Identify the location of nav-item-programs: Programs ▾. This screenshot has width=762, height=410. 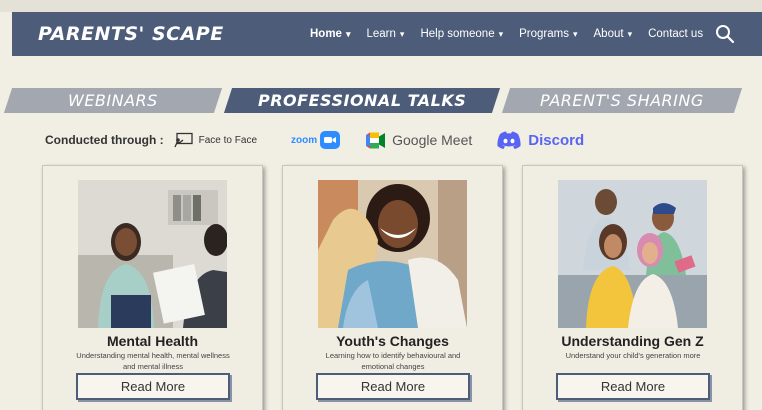
(548, 34).